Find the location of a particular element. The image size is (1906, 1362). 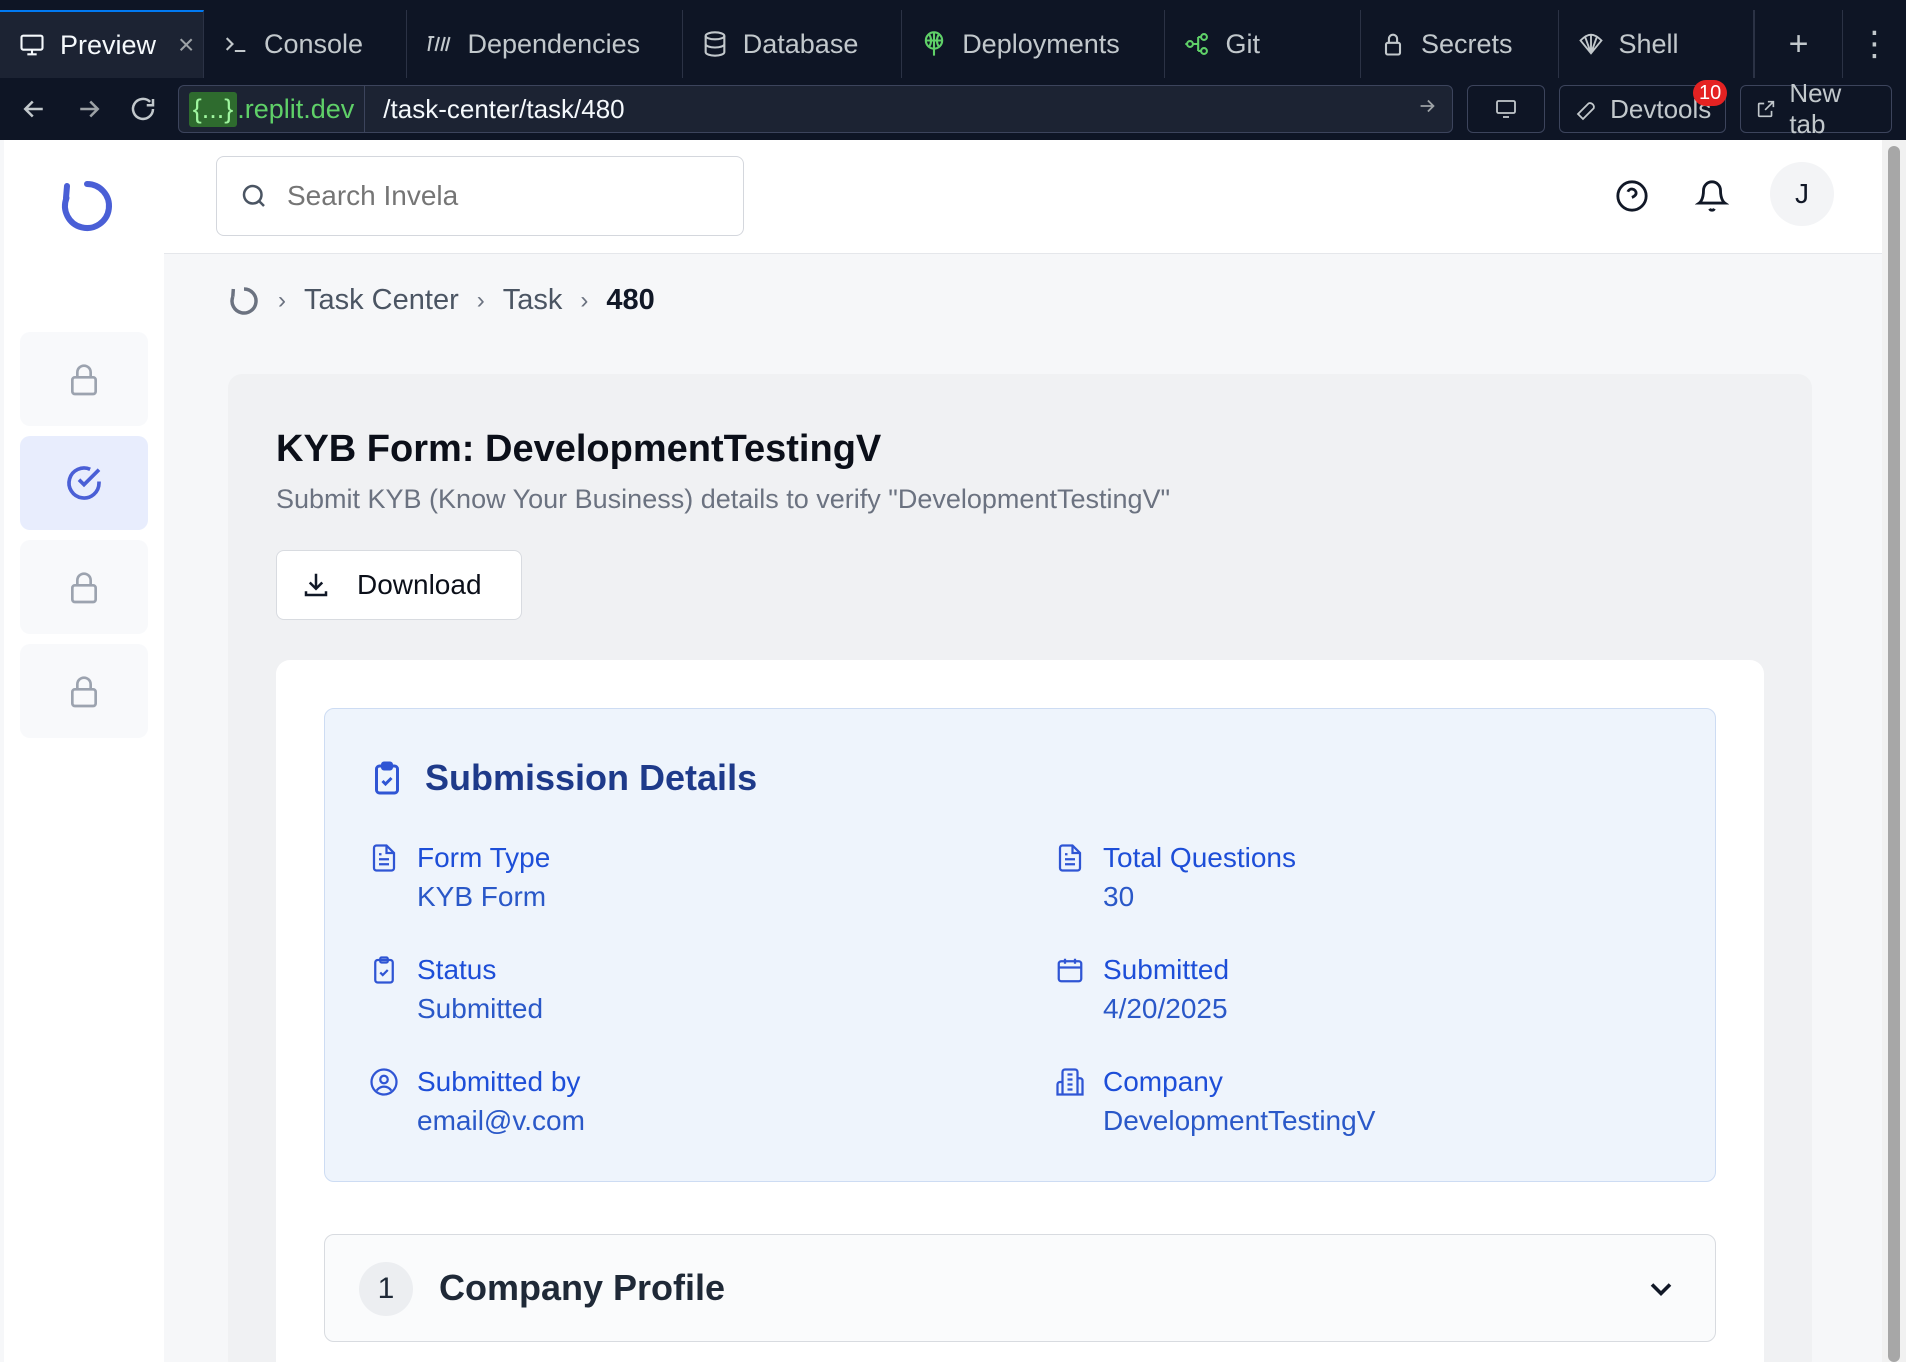

search-box is located at coordinates (480, 196).